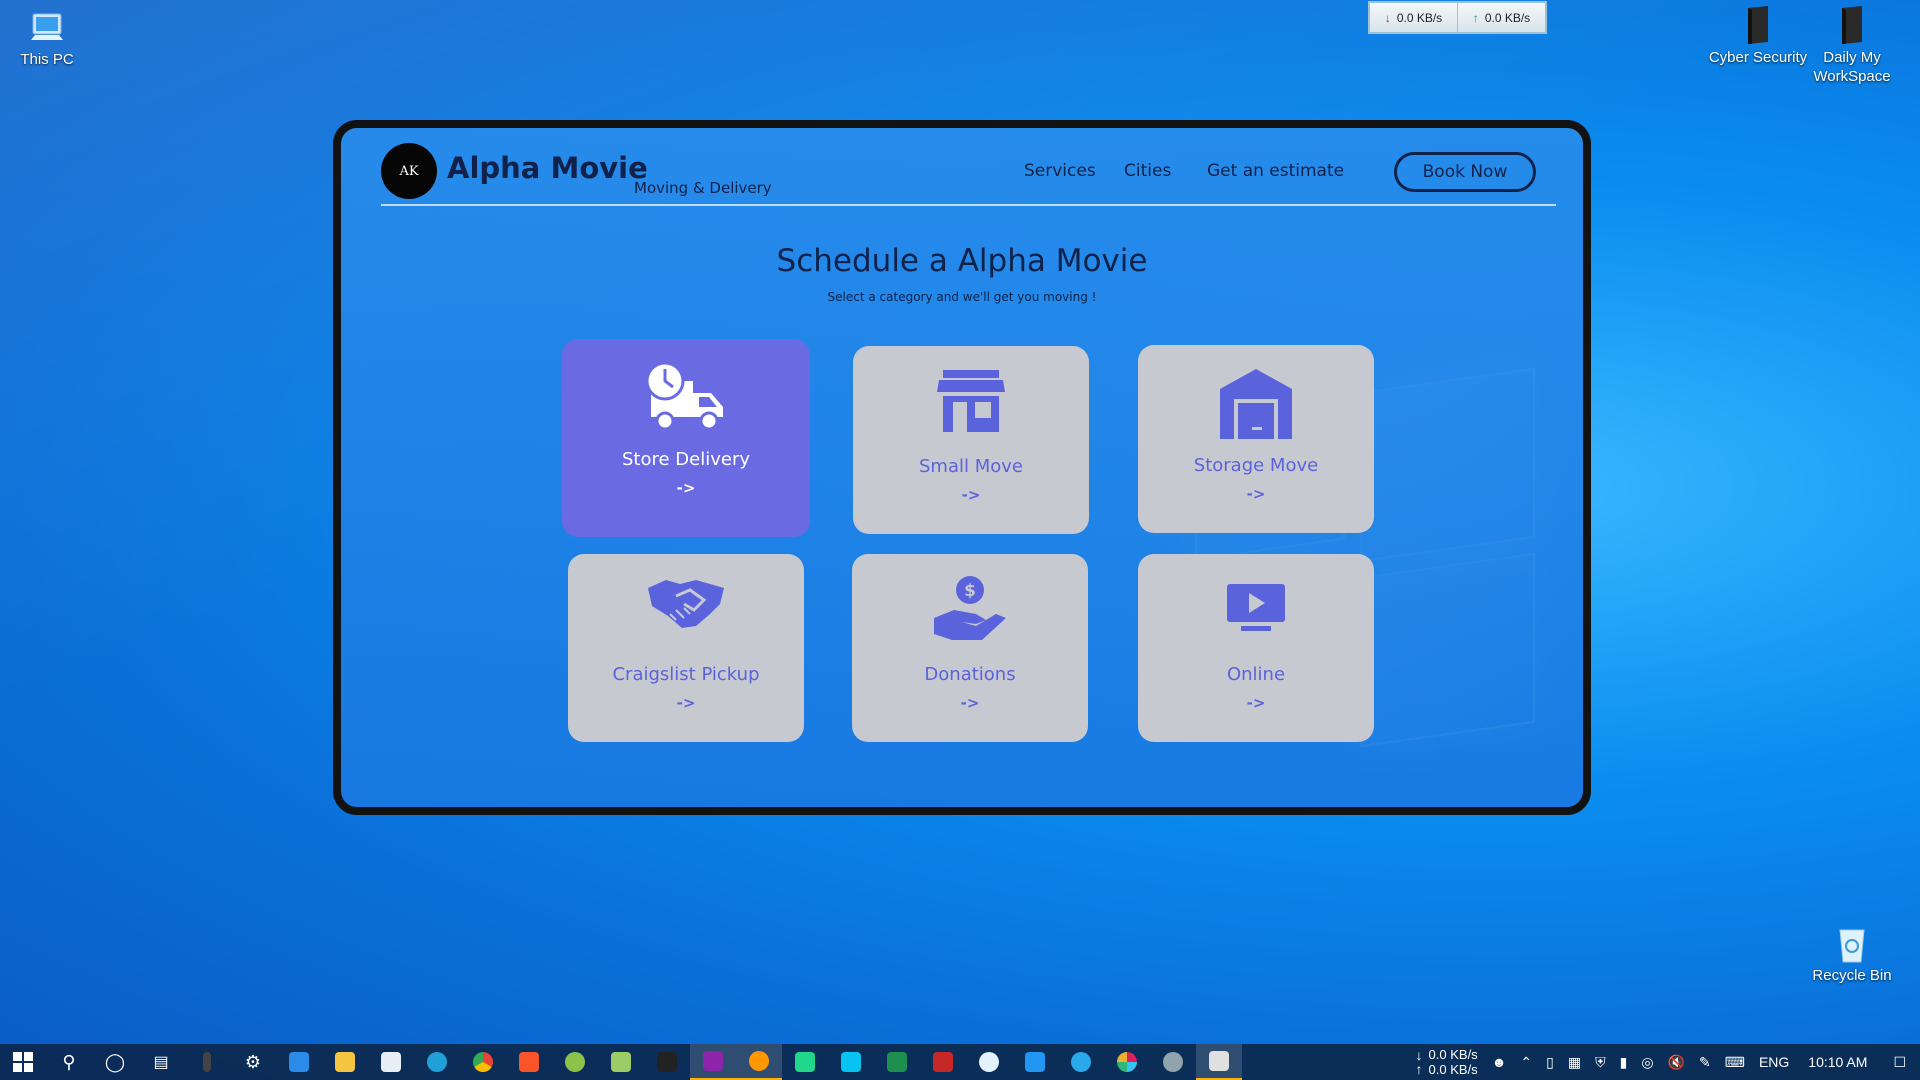 This screenshot has height=1080, width=1920. I want to click on cortana-button: ◯, so click(115, 1062).